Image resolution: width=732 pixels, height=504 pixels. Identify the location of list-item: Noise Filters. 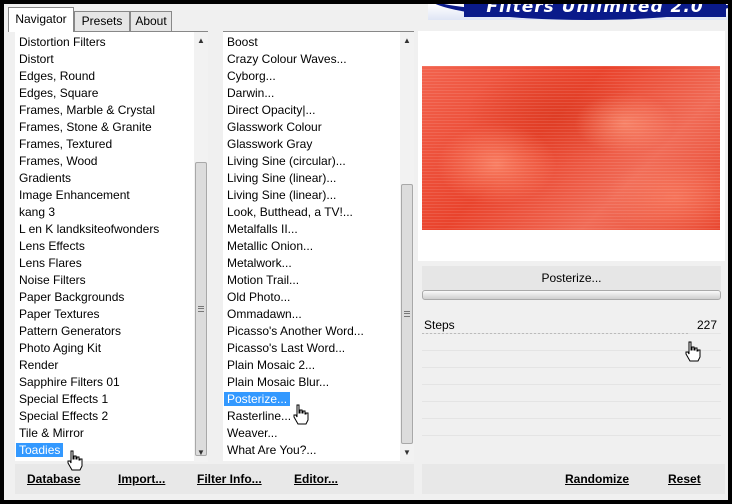
(104, 280).